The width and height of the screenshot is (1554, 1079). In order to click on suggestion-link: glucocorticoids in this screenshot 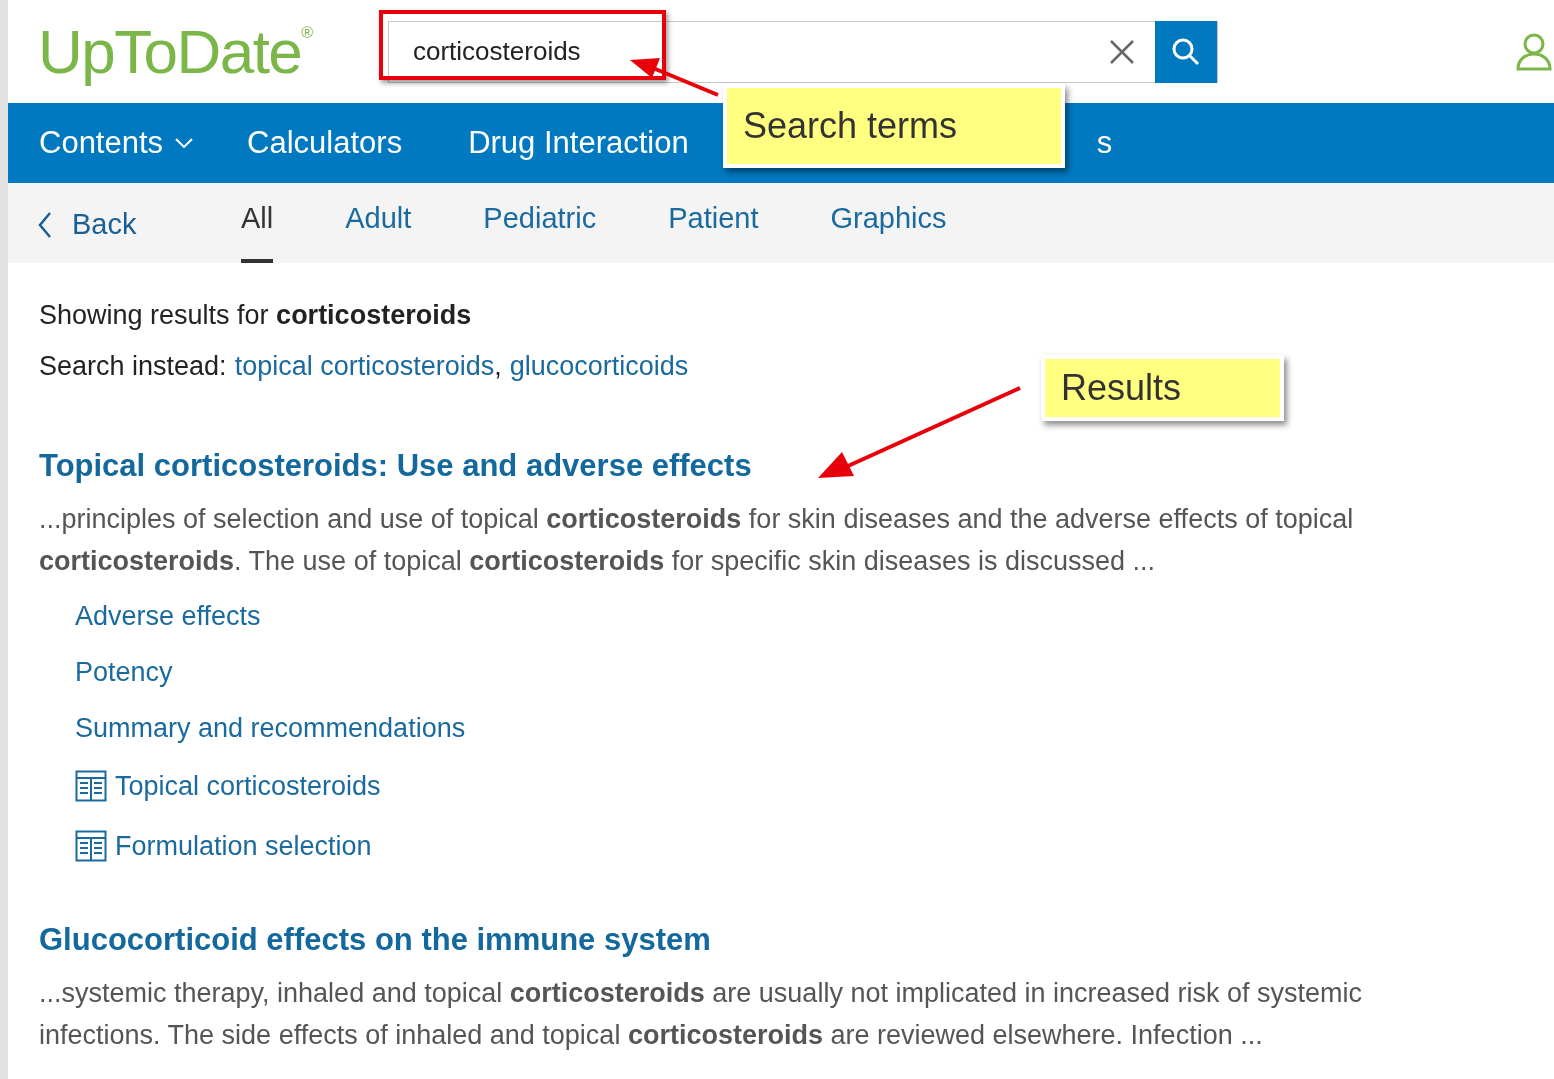, I will do `click(599, 366)`.